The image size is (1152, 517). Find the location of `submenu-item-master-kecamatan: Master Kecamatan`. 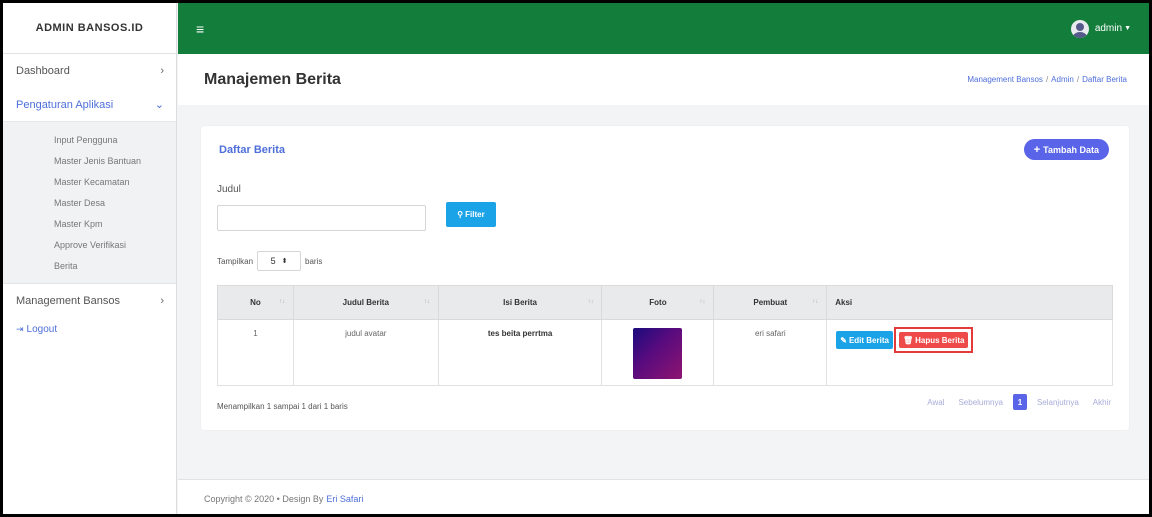

submenu-item-master-kecamatan: Master Kecamatan is located at coordinates (89, 182).